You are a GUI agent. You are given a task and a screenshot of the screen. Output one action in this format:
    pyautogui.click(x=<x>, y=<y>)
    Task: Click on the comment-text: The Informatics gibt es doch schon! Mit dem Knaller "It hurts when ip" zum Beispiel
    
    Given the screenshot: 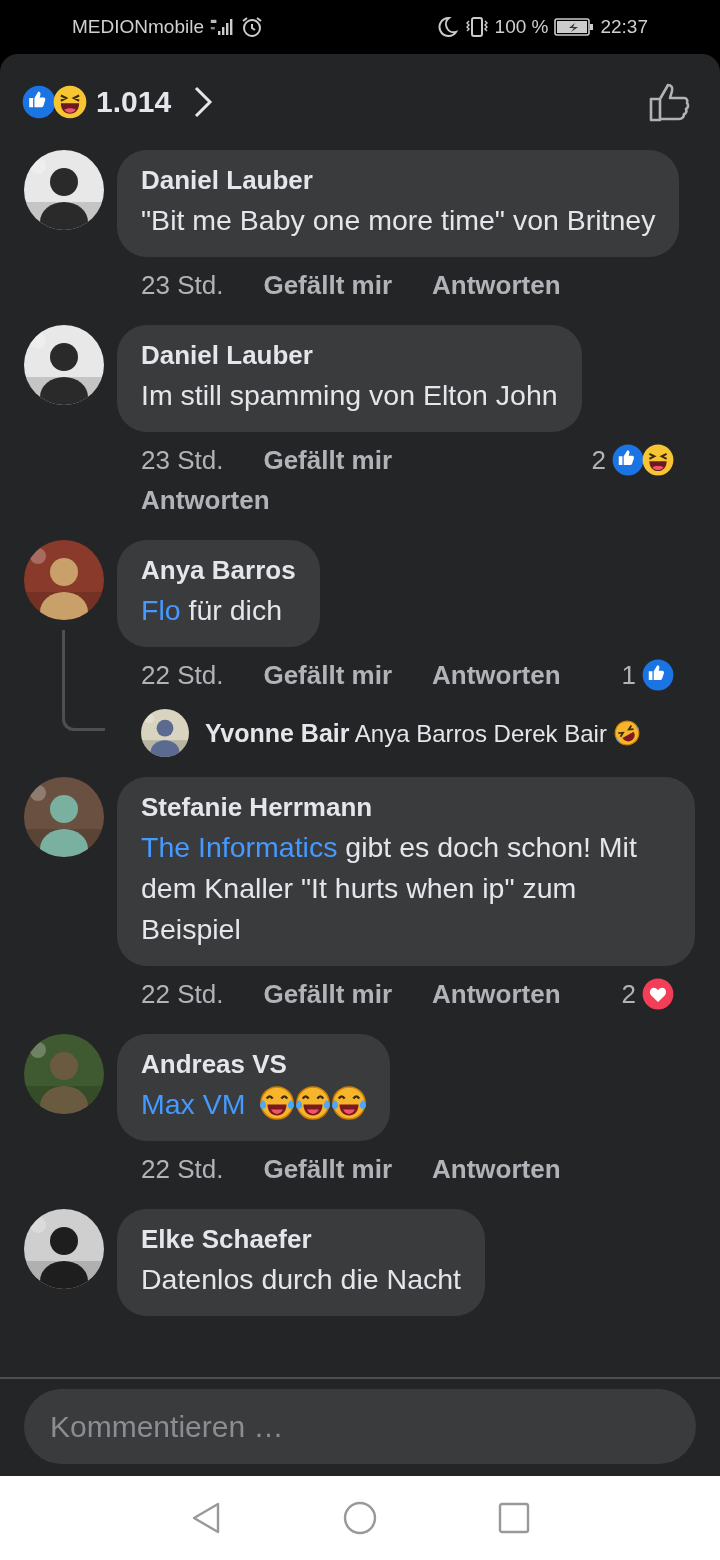 What is the action you would take?
    pyautogui.click(x=389, y=888)
    